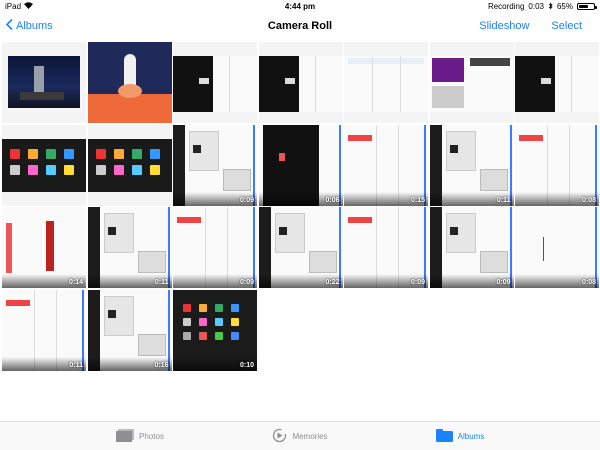  What do you see at coordinates (564, 6) in the screenshot?
I see `battery-percent: 65%` at bounding box center [564, 6].